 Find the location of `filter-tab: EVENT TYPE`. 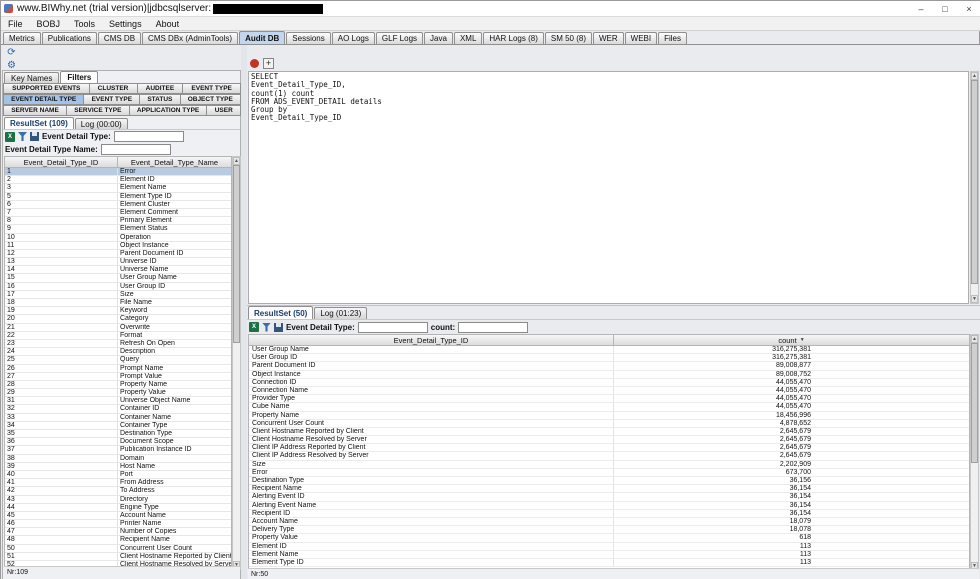

filter-tab: EVENT TYPE is located at coordinates (112, 99).